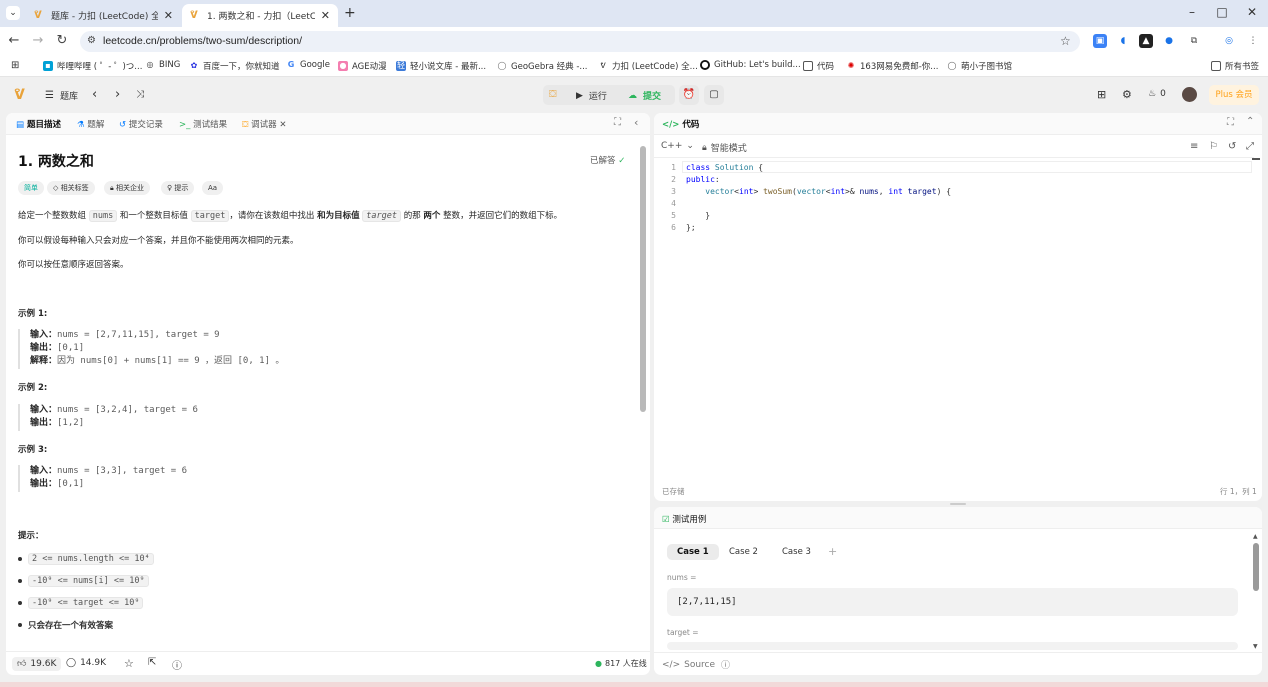 The width and height of the screenshot is (1268, 687). Describe the element at coordinates (1101, 94) in the screenshot. I see `layout-icon: ⊞` at that location.